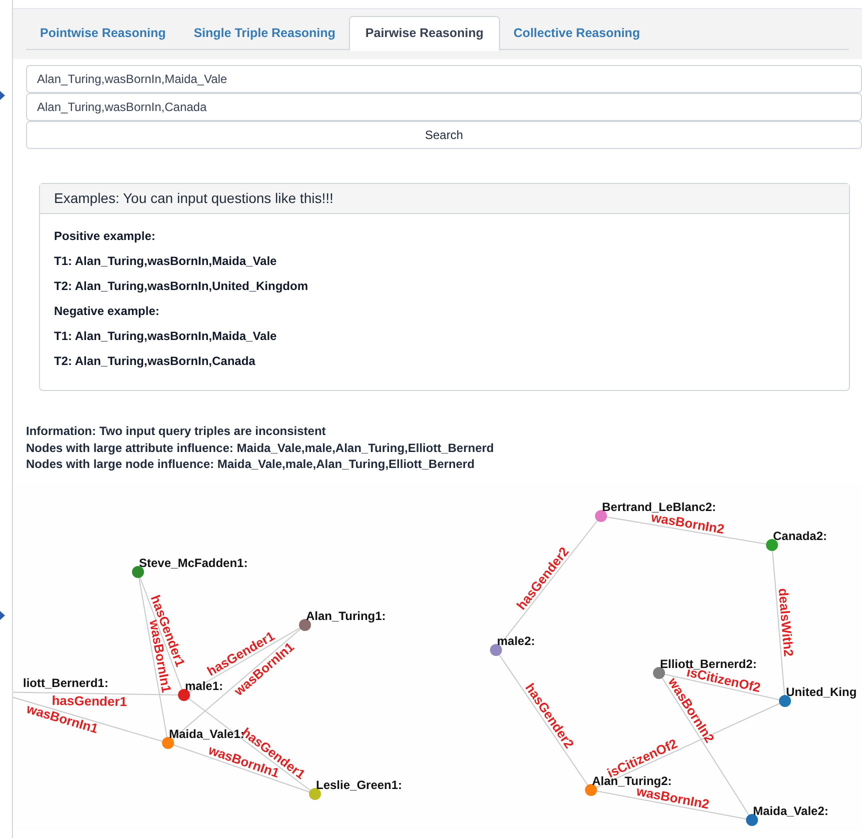  I want to click on info-text: Nodes with large node influence: Maida_Vale,male,Alan_Turing,Elliott_Bernerd, so click(251, 464).